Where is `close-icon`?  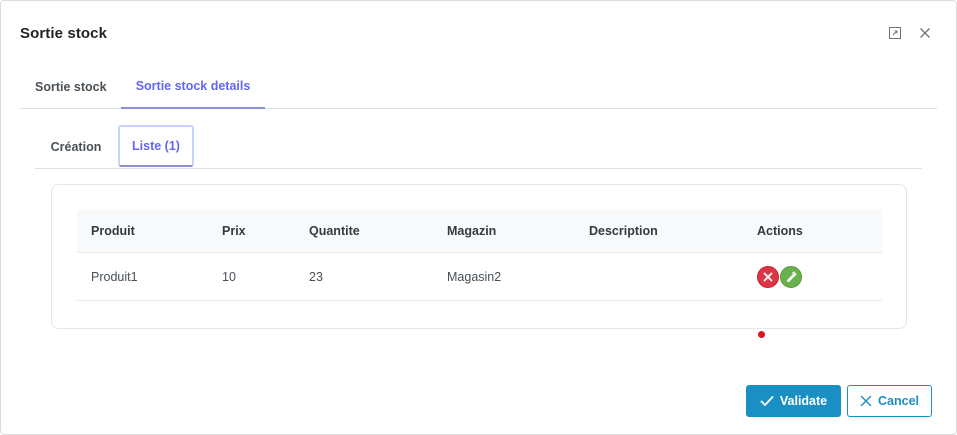 close-icon is located at coordinates (925, 33).